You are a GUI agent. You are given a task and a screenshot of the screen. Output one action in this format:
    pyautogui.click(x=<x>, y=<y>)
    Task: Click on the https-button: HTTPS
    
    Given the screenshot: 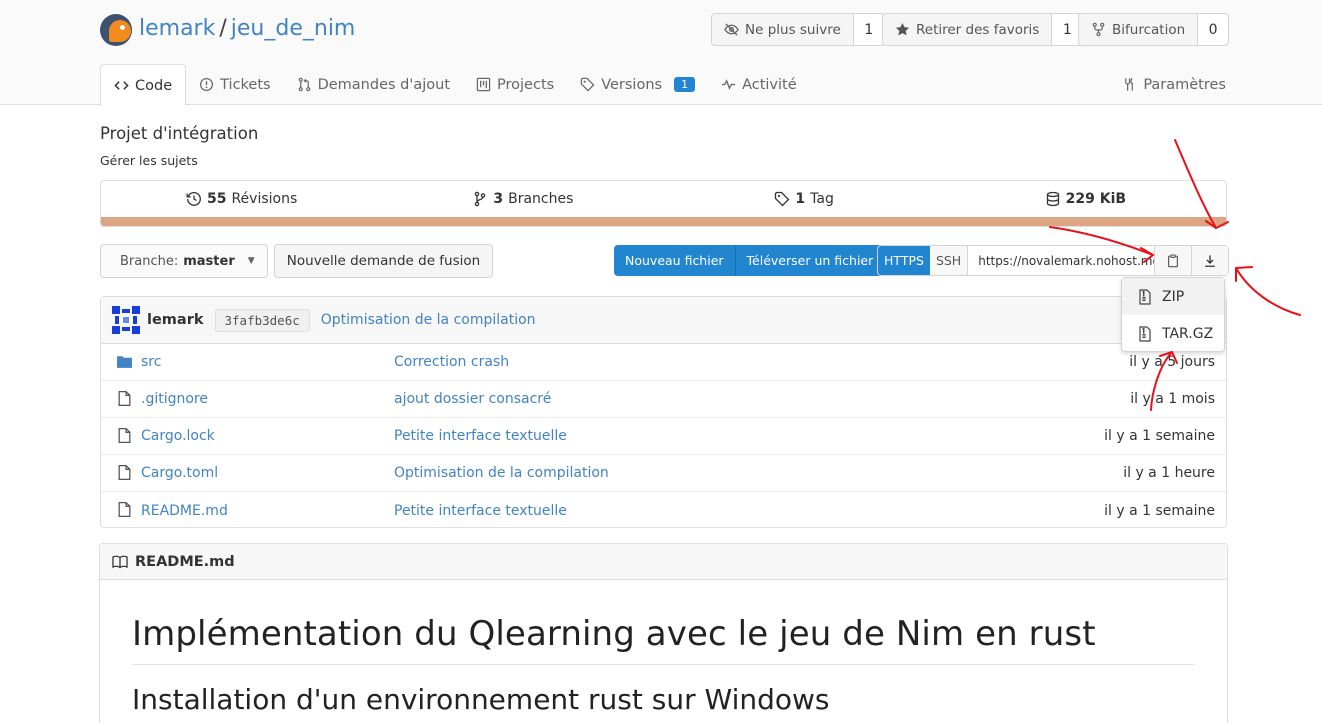 What is the action you would take?
    pyautogui.click(x=904, y=260)
    